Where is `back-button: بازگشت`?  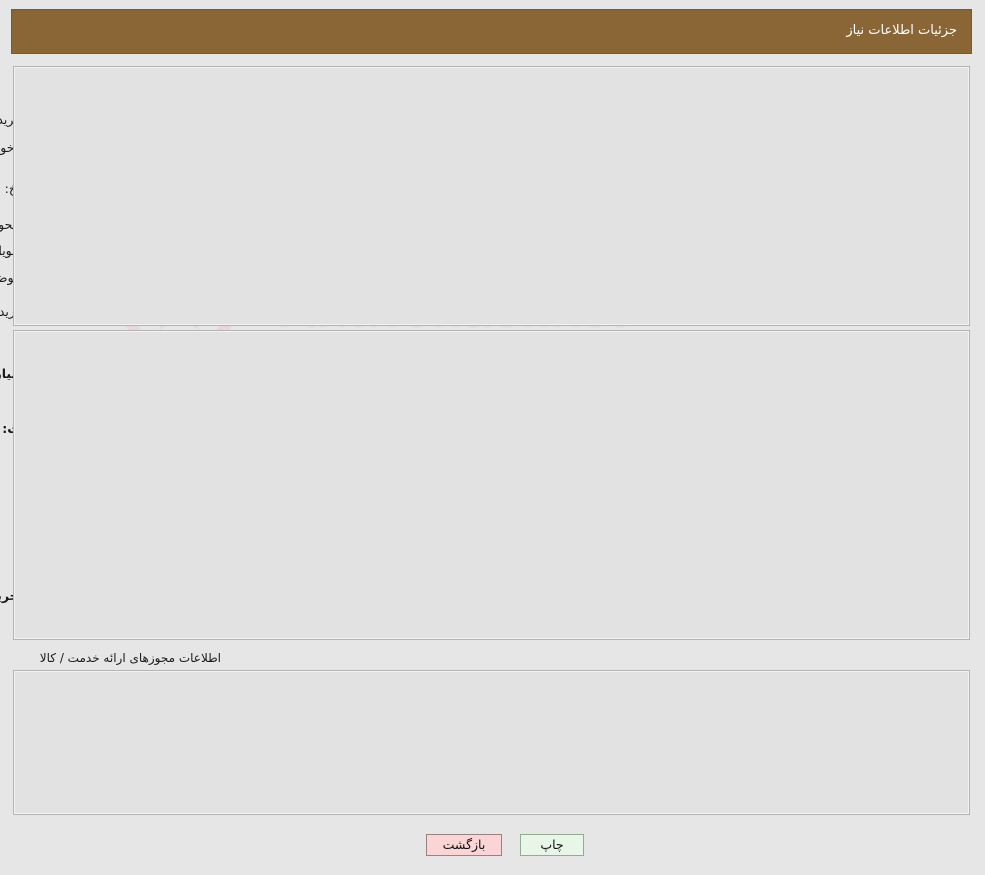 back-button: بازگشت is located at coordinates (465, 845).